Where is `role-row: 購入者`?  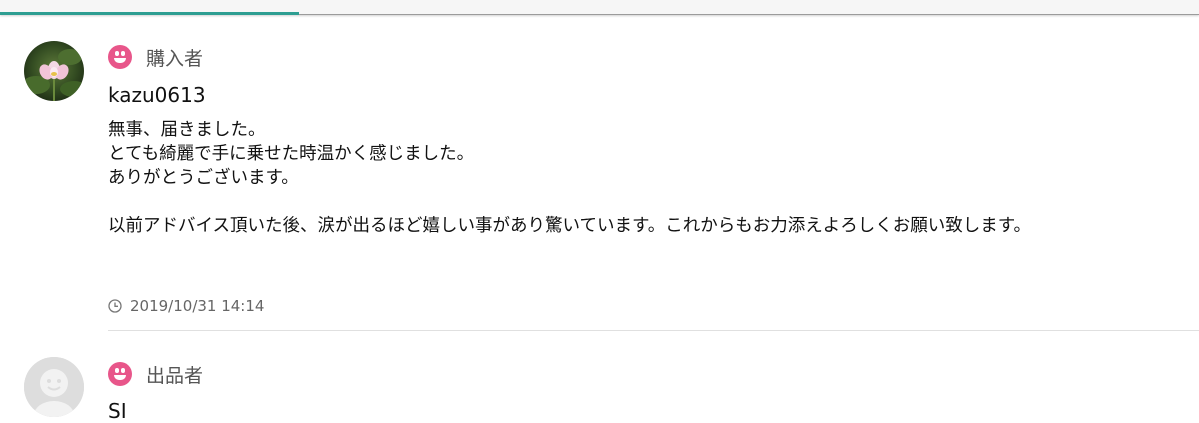
role-row: 購入者 is located at coordinates (155, 57).